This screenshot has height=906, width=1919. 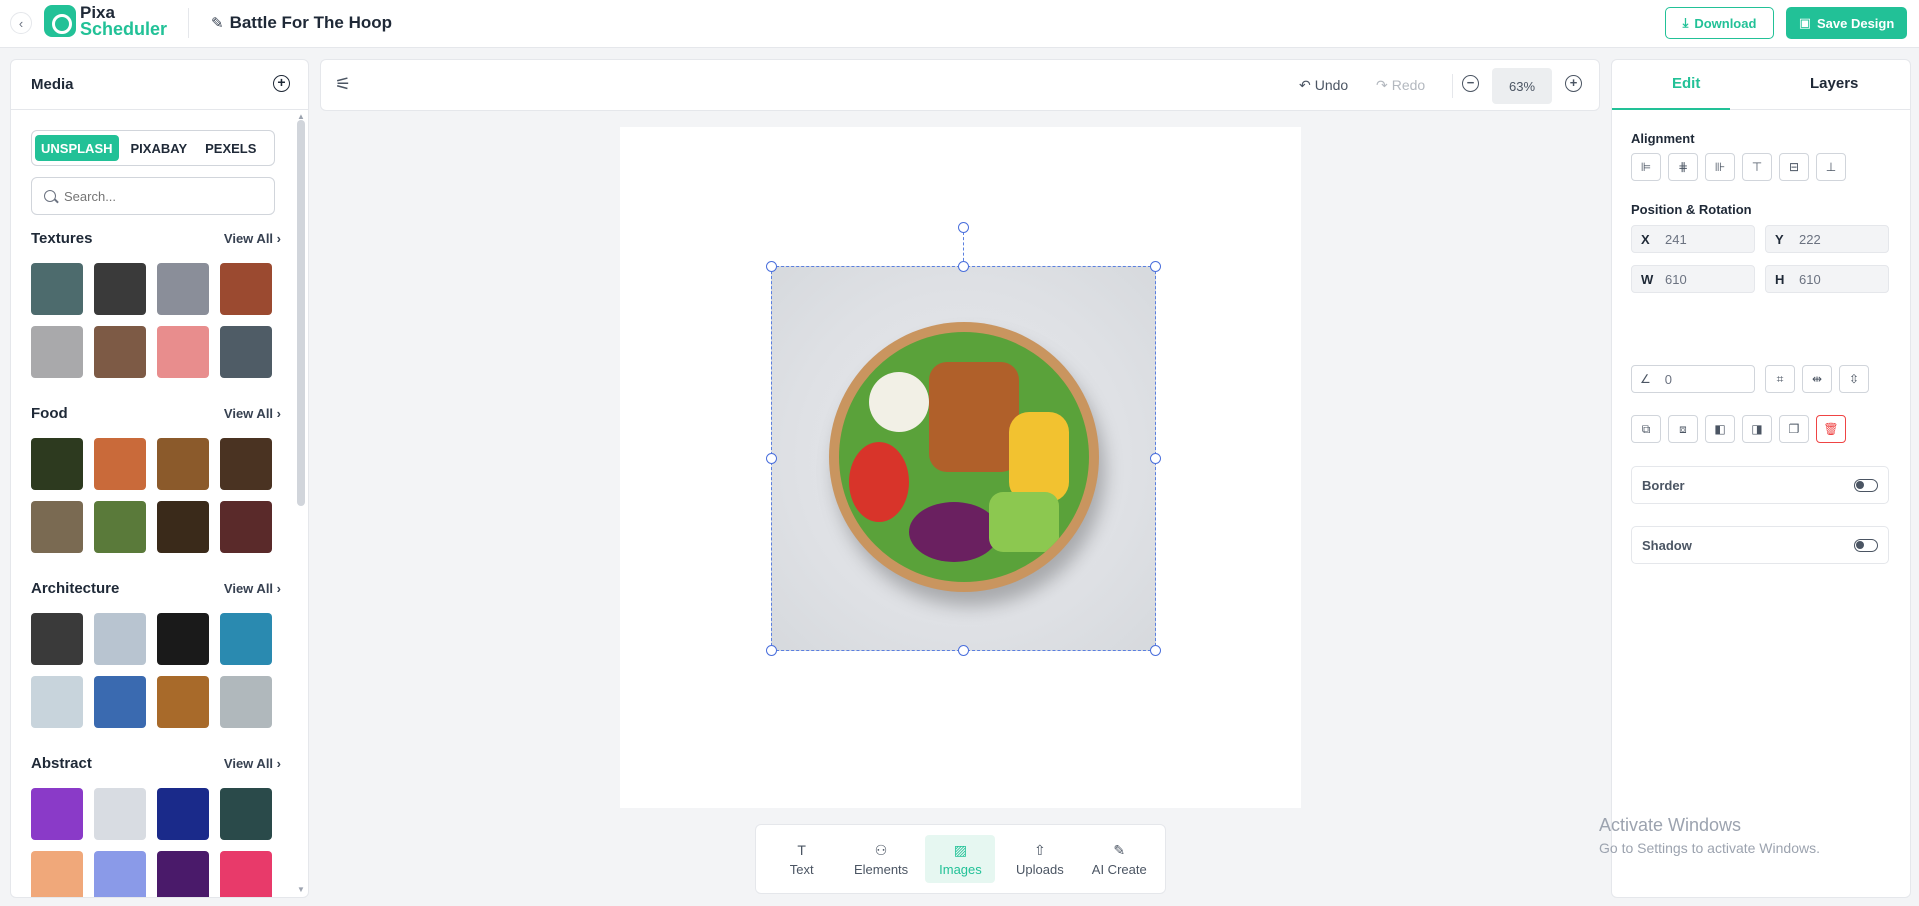 What do you see at coordinates (154, 196) in the screenshot?
I see `media-search-input` at bounding box center [154, 196].